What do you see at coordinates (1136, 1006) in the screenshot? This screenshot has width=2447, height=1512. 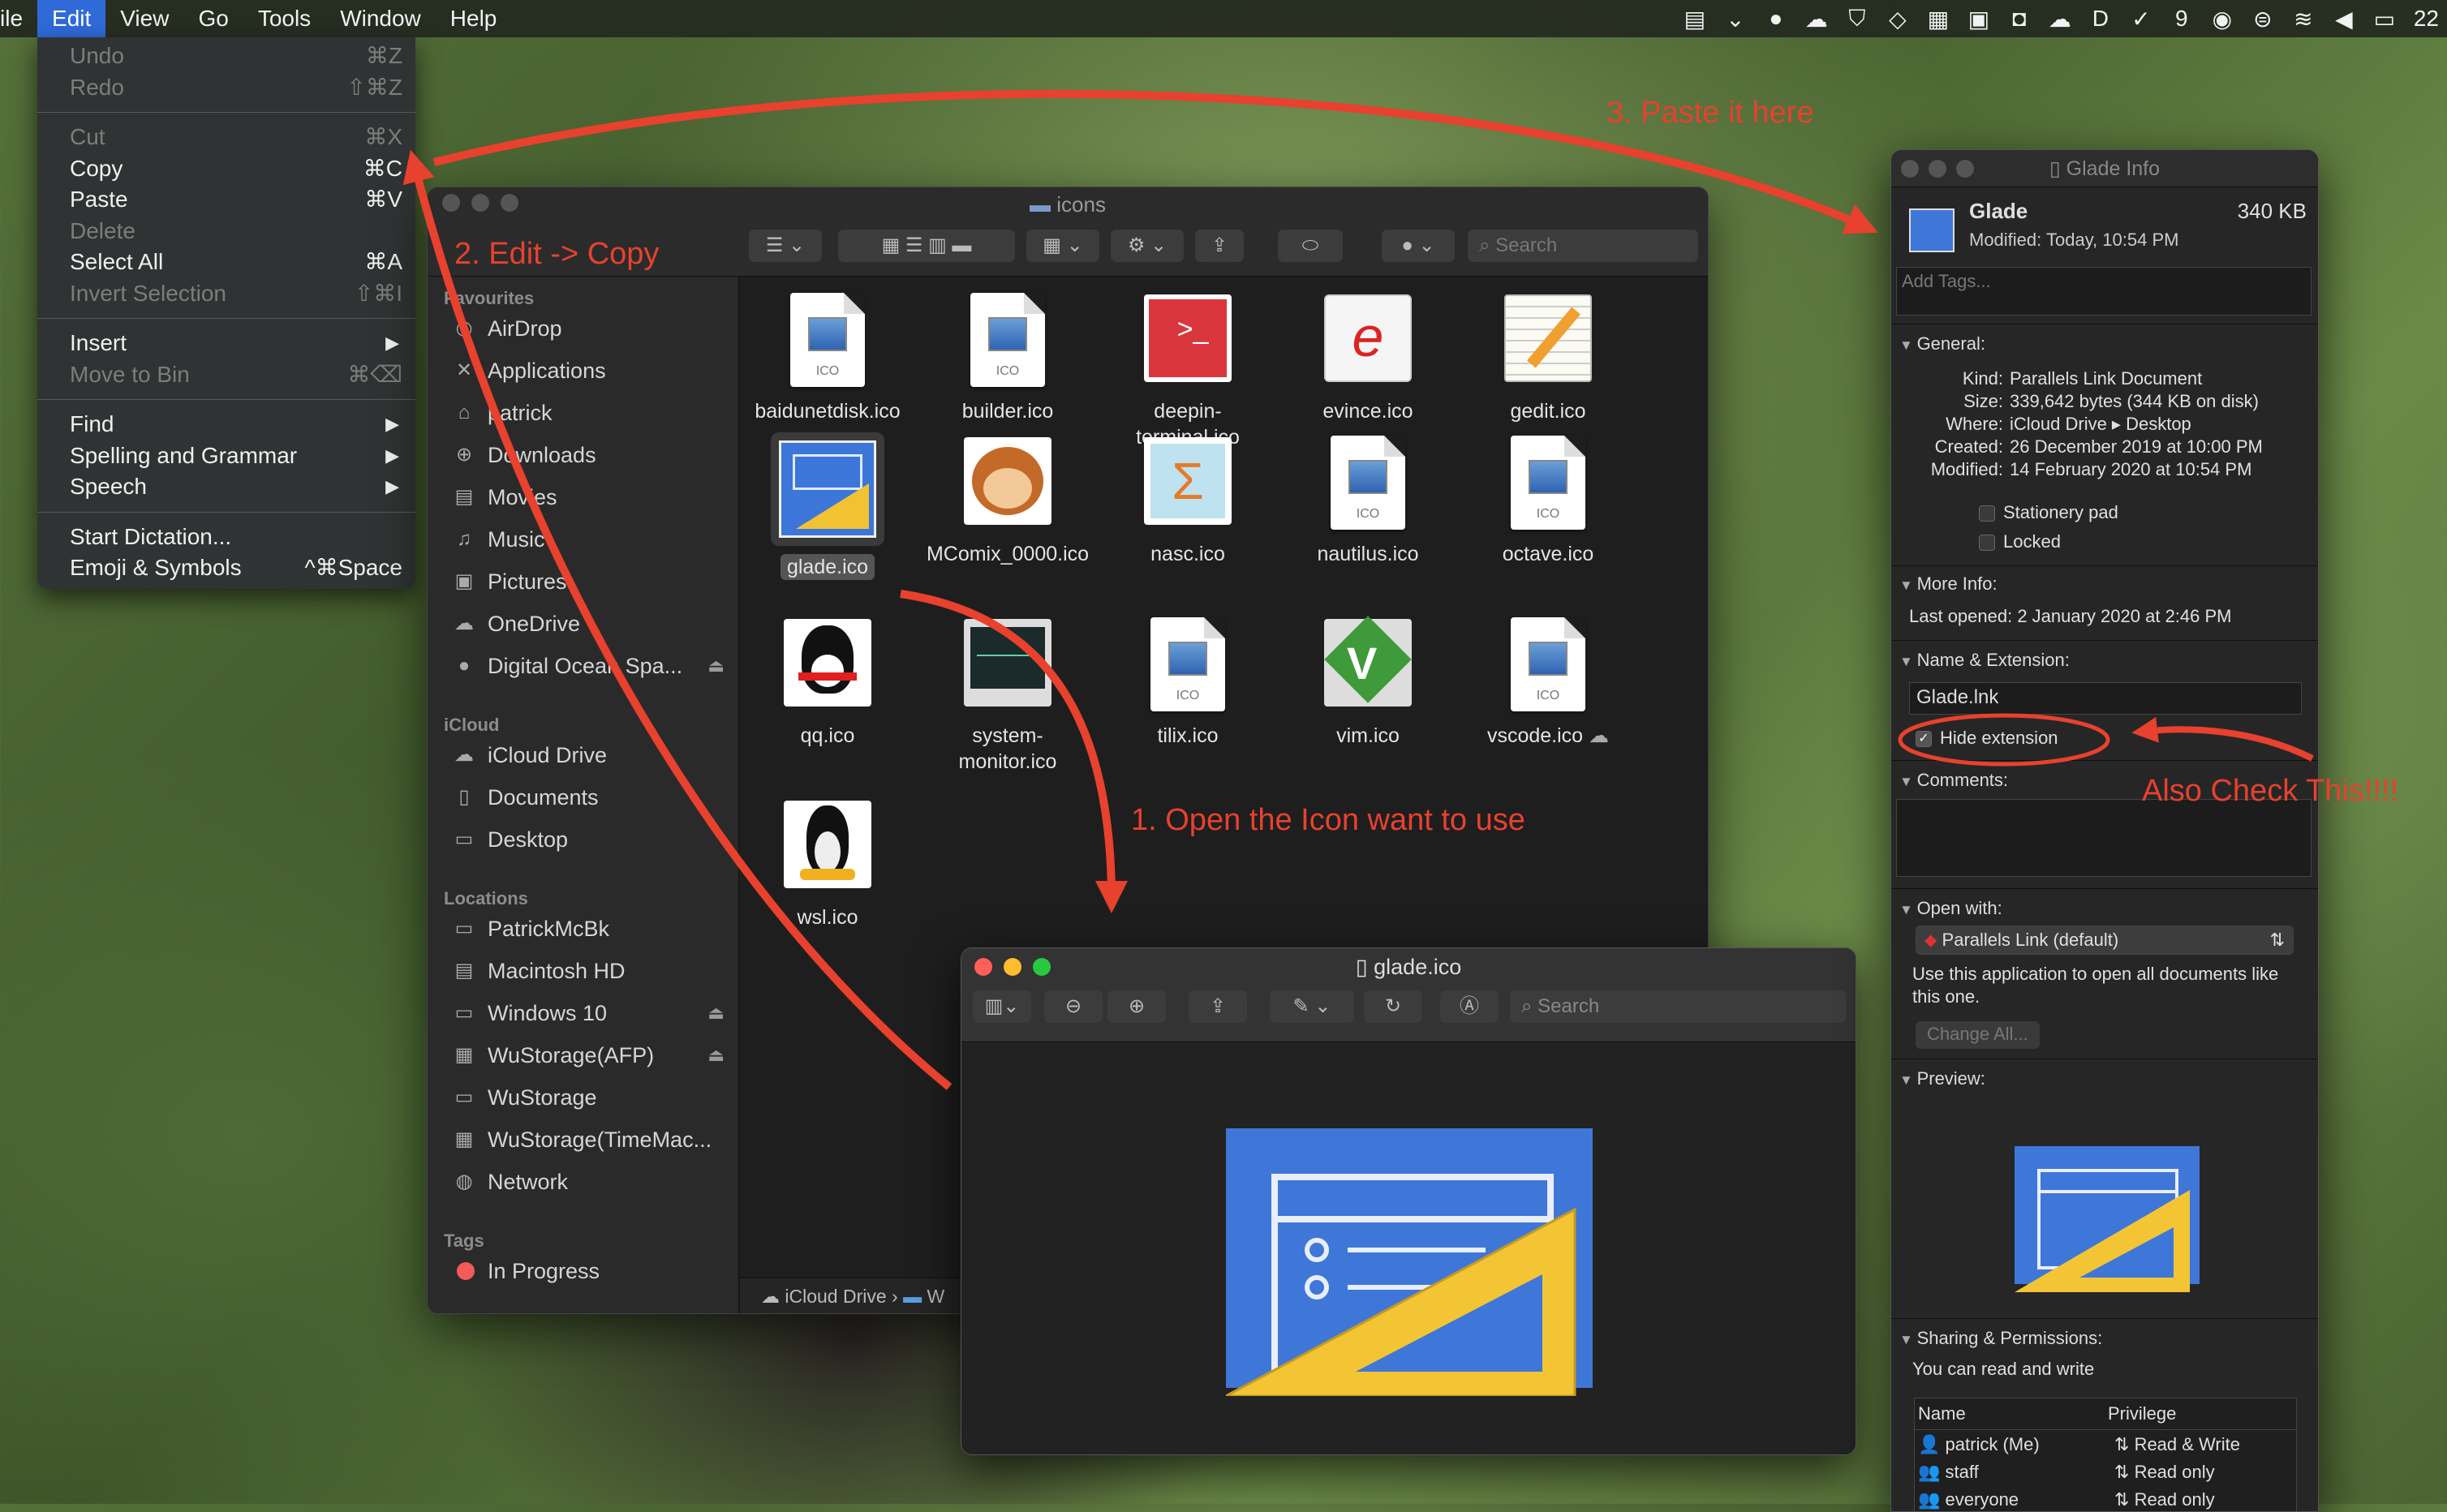 I see `zoom-in-button: ⊕` at bounding box center [1136, 1006].